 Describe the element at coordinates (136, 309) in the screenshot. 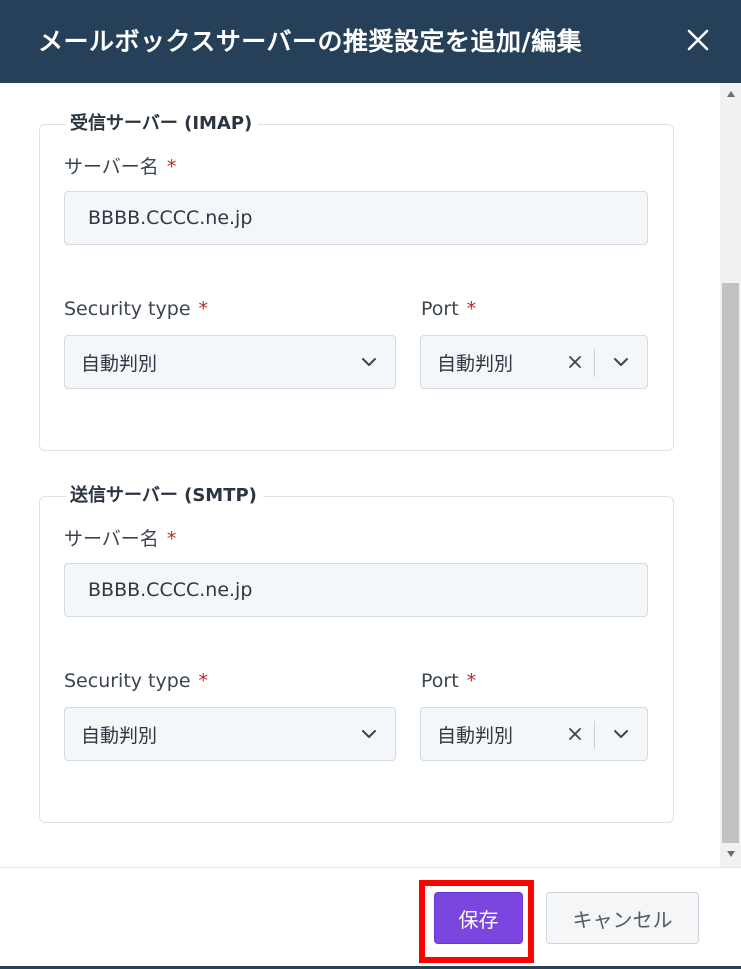

I see `incoming-security-type-label: Security type *` at that location.